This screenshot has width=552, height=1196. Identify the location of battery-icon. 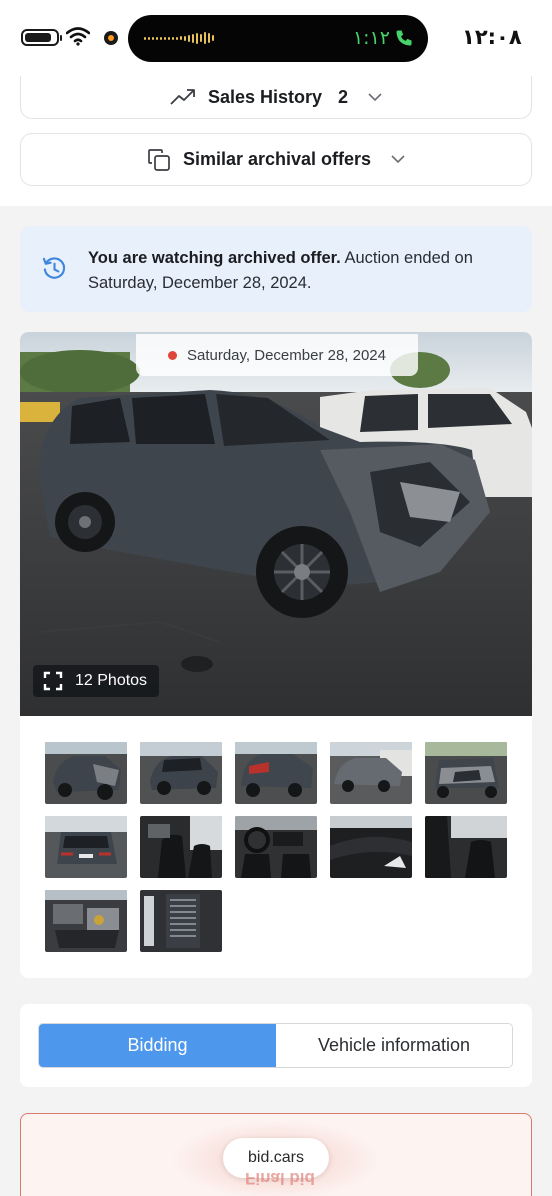
(41, 37).